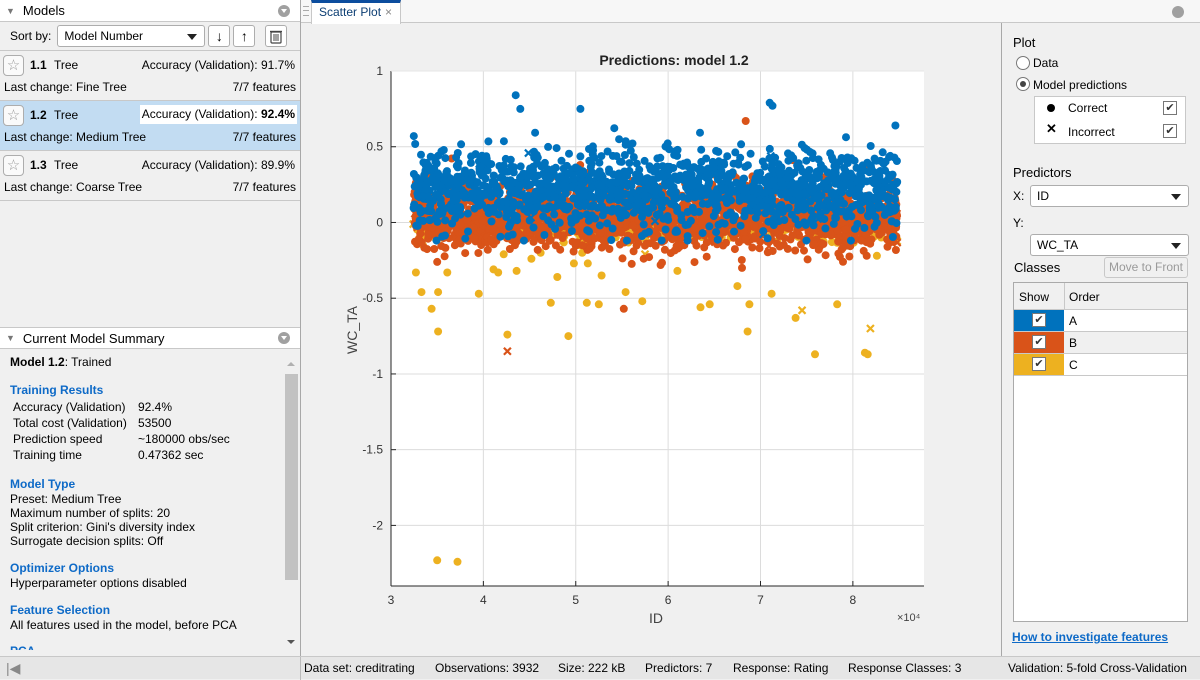 The width and height of the screenshot is (1200, 680). I want to click on class-row-a: ✔ A, so click(1100, 321).